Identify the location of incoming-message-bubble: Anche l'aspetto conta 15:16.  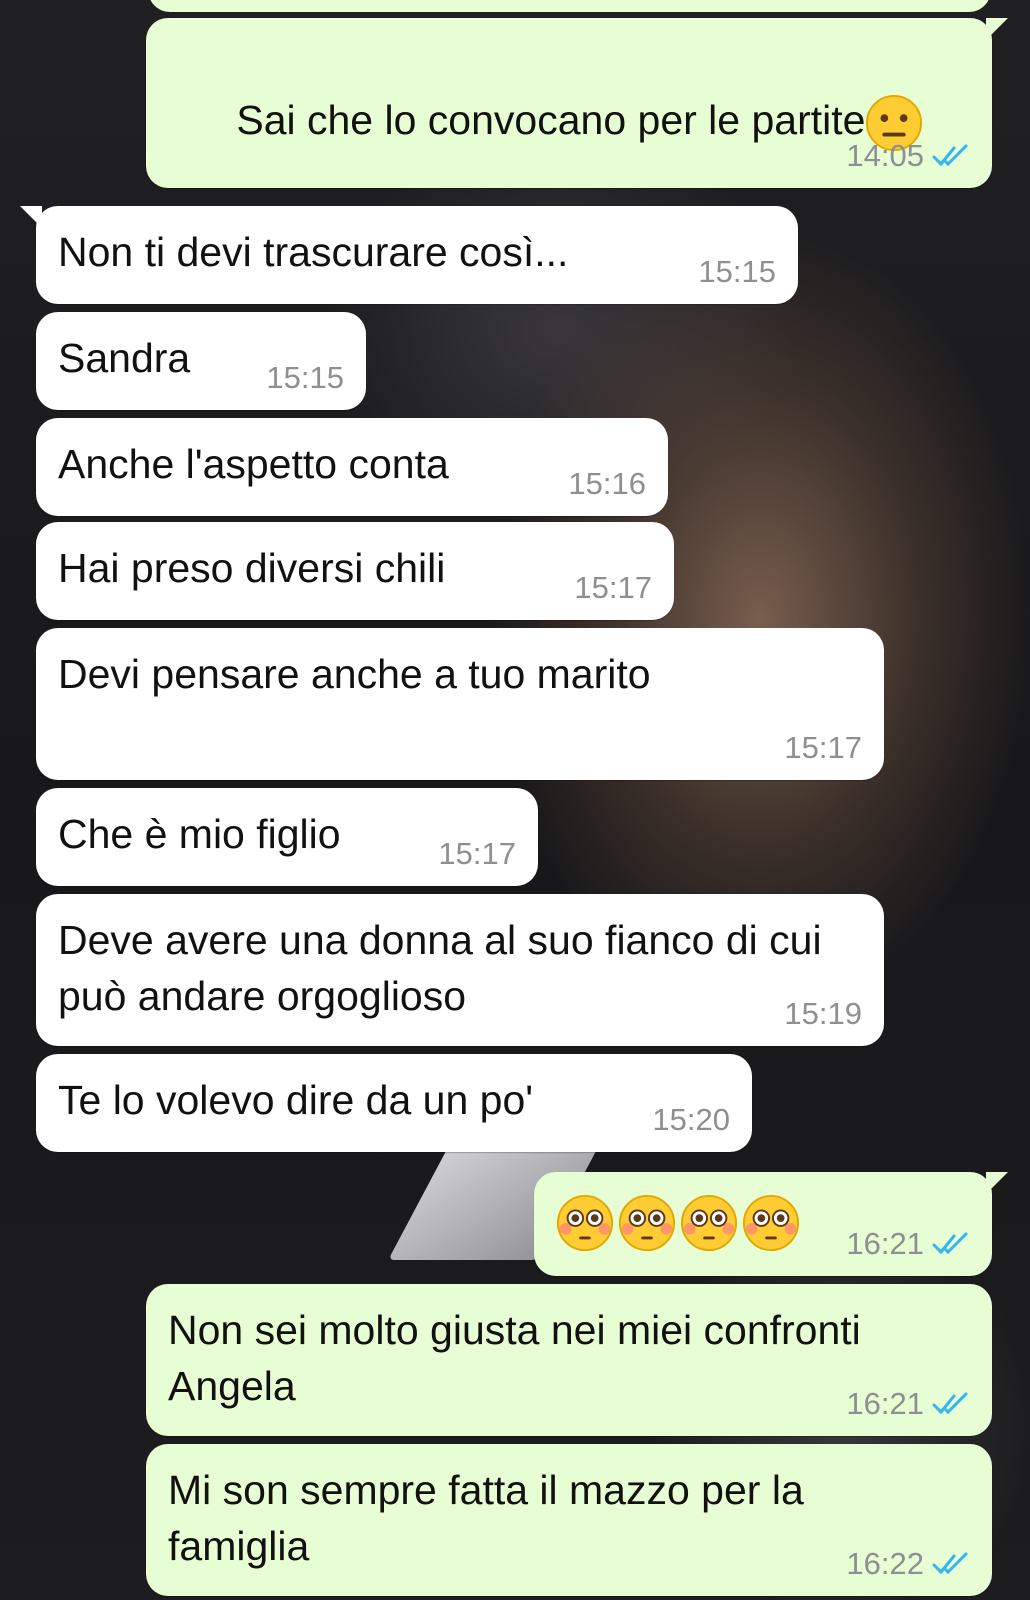
(352, 467).